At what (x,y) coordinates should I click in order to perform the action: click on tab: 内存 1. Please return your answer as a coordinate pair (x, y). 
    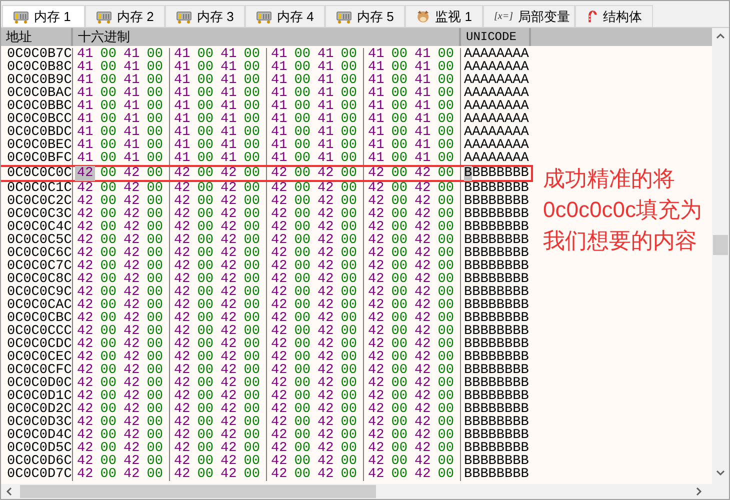
    Looking at the image, I should click on (43, 16).